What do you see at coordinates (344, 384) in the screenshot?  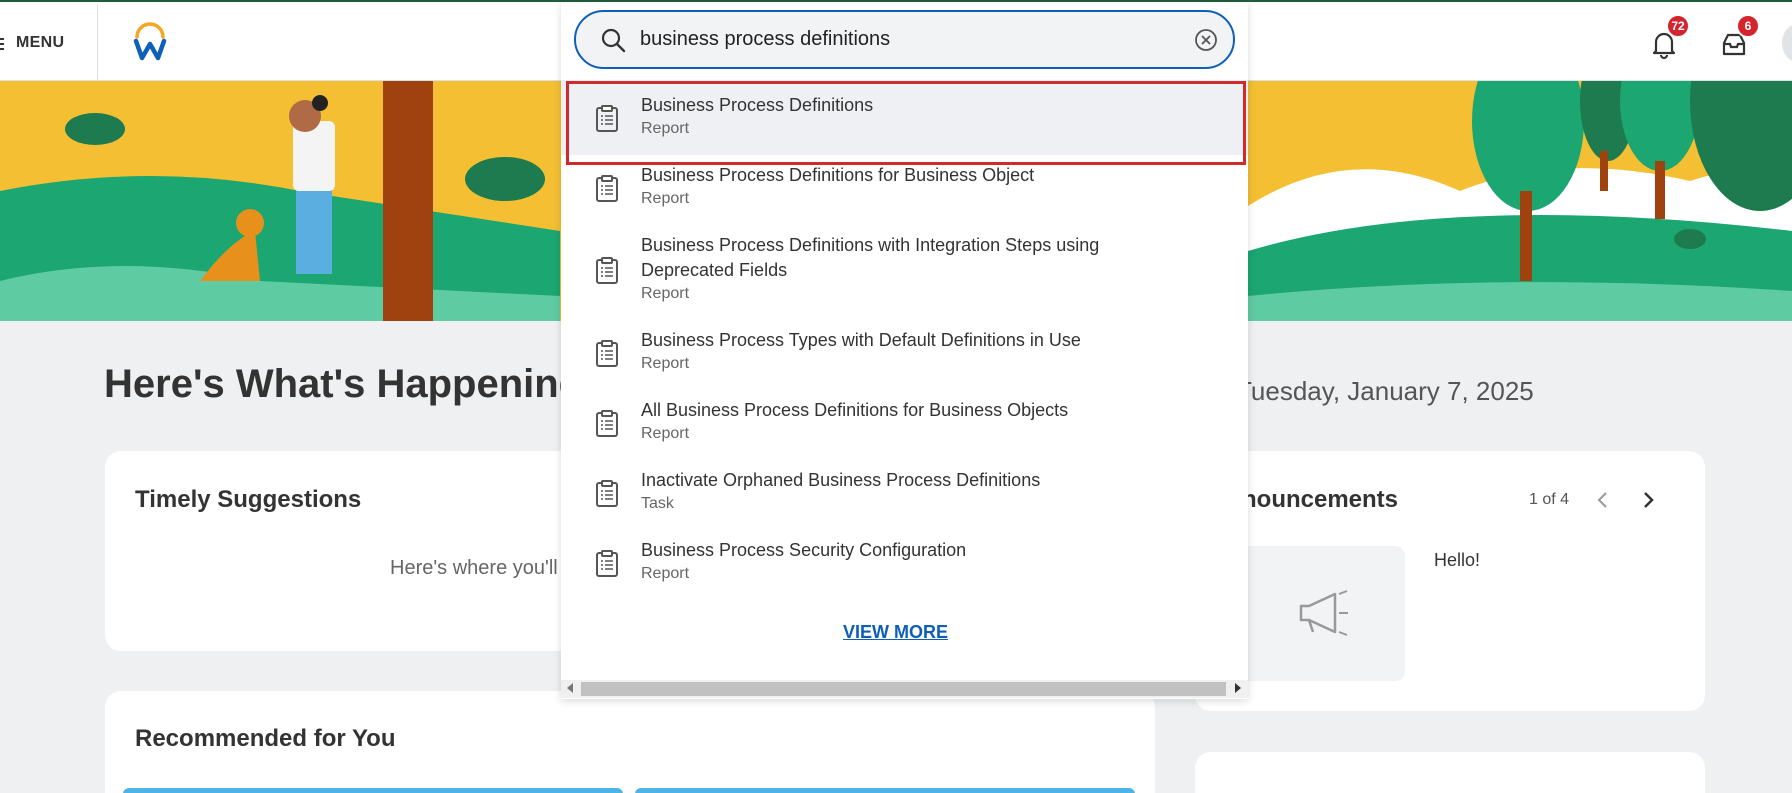 I see `page-heading: Here's What's Happening` at bounding box center [344, 384].